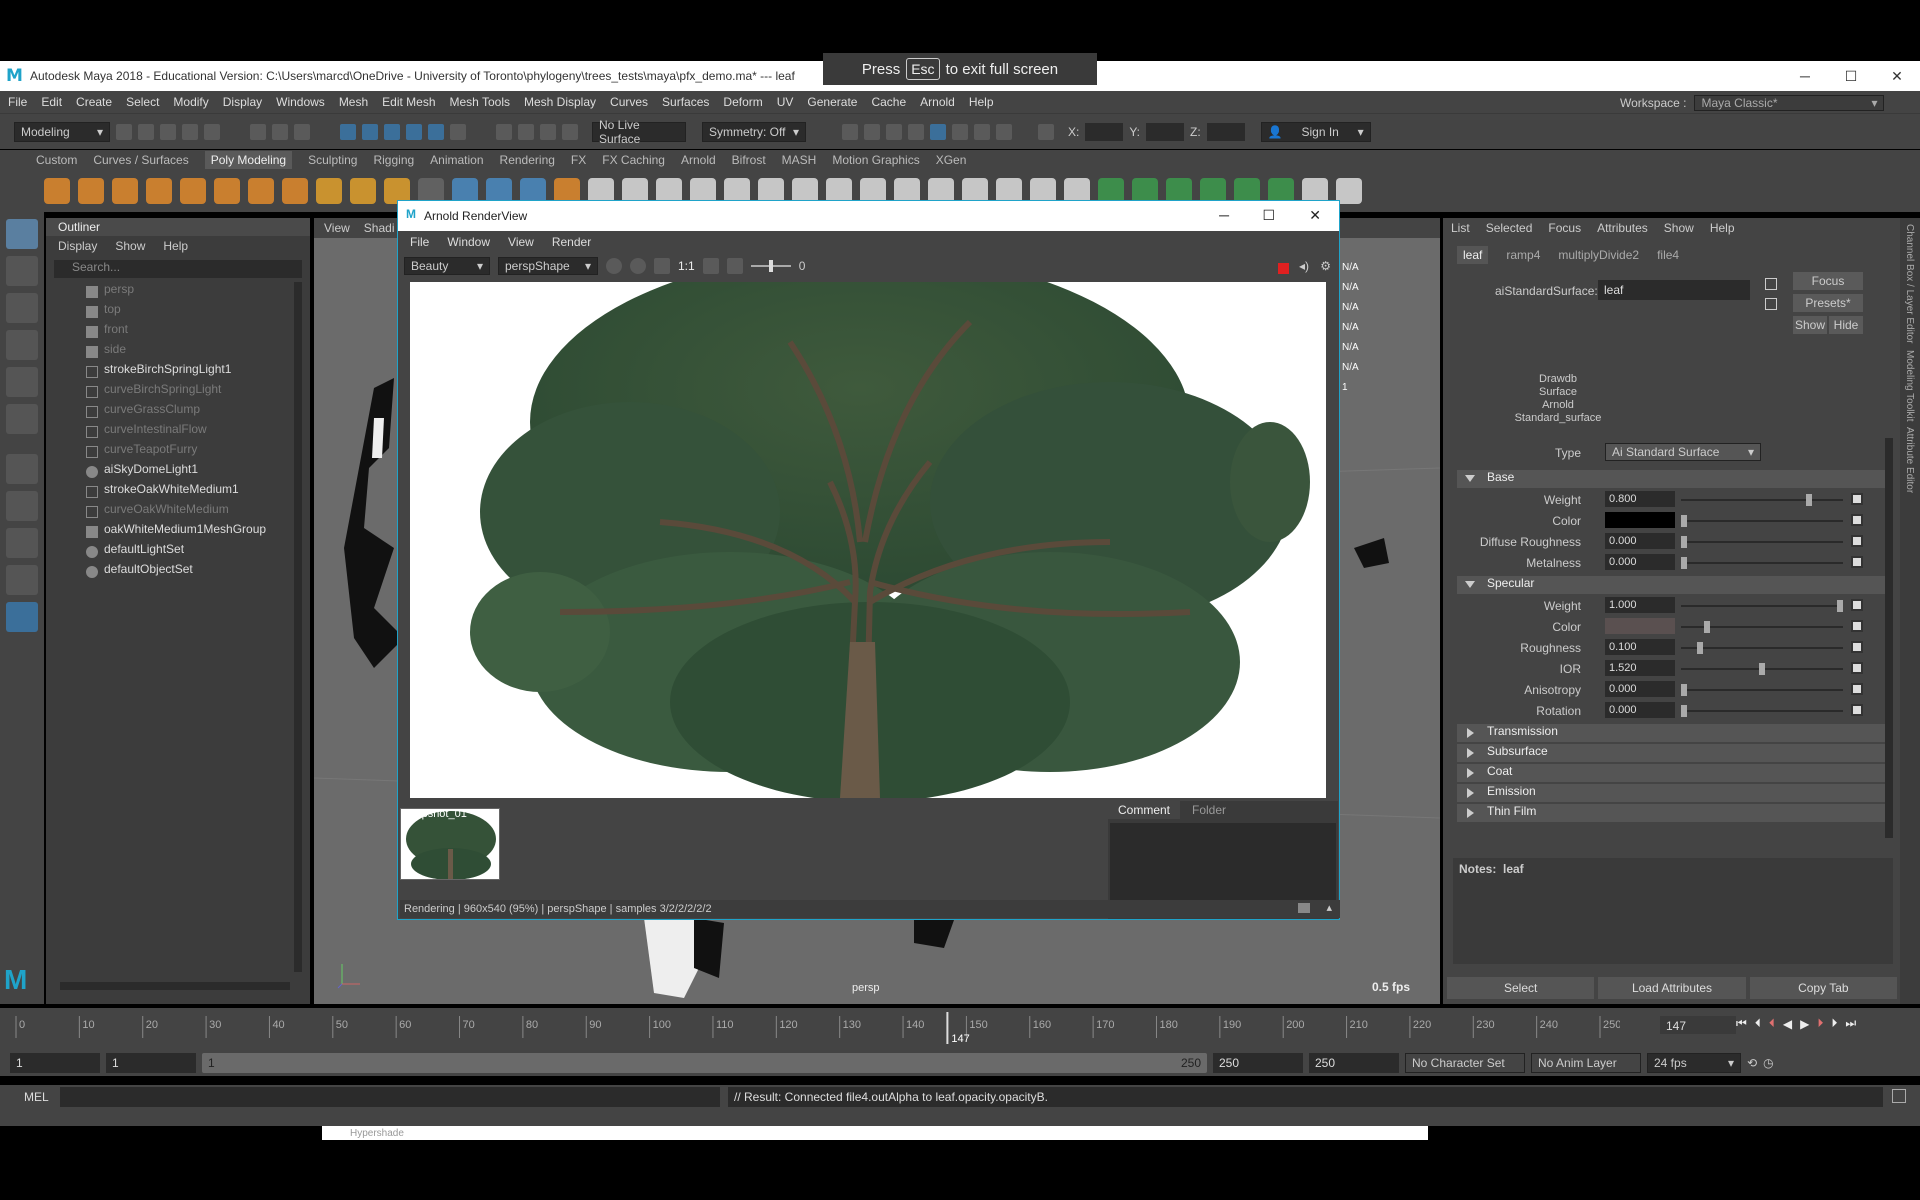  What do you see at coordinates (379, 228) in the screenshot?
I see `viewport-menu-shadi: Shadi` at bounding box center [379, 228].